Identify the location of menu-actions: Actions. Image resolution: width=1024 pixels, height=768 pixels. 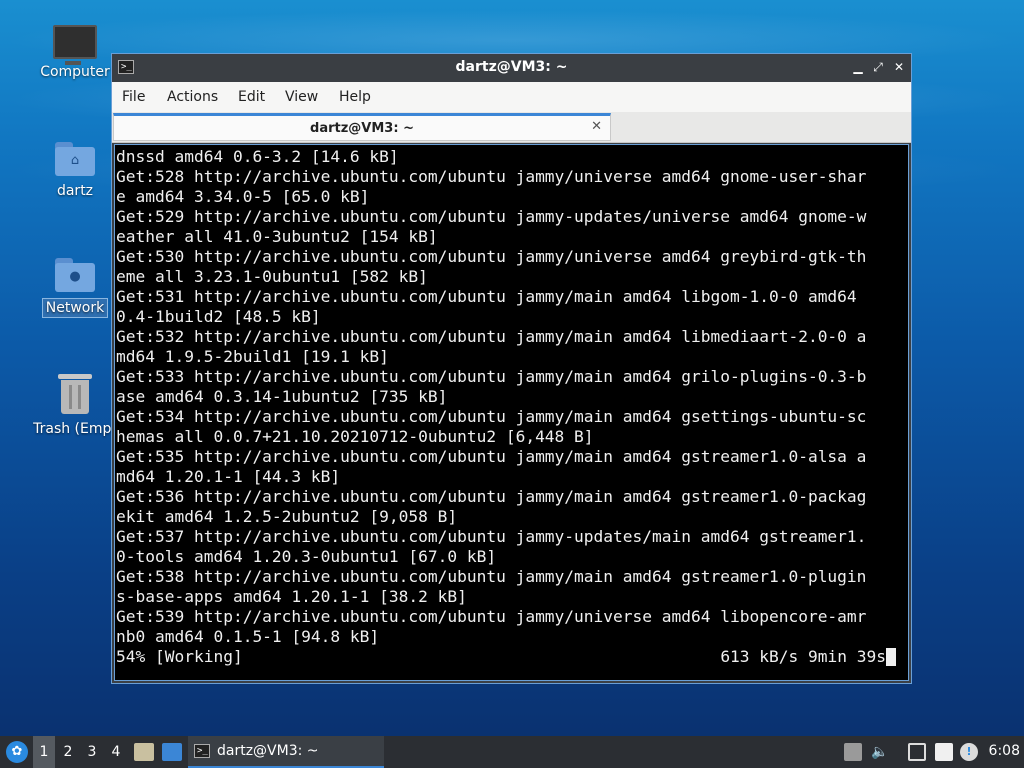
(192, 97).